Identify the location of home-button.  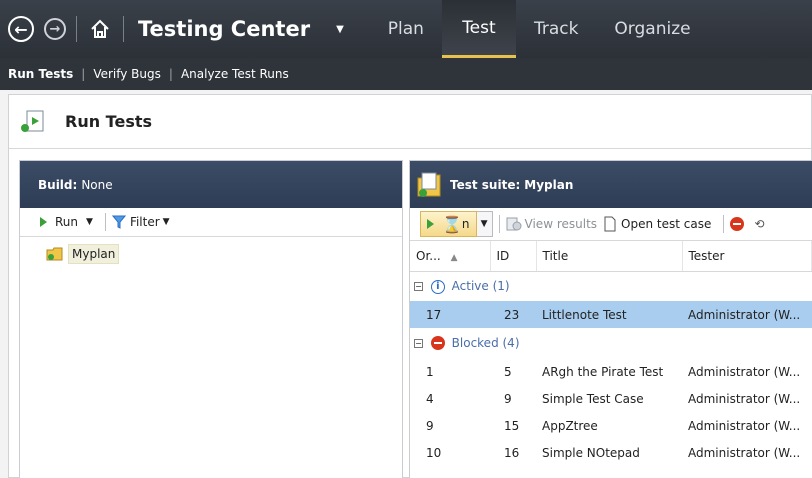
(100, 29).